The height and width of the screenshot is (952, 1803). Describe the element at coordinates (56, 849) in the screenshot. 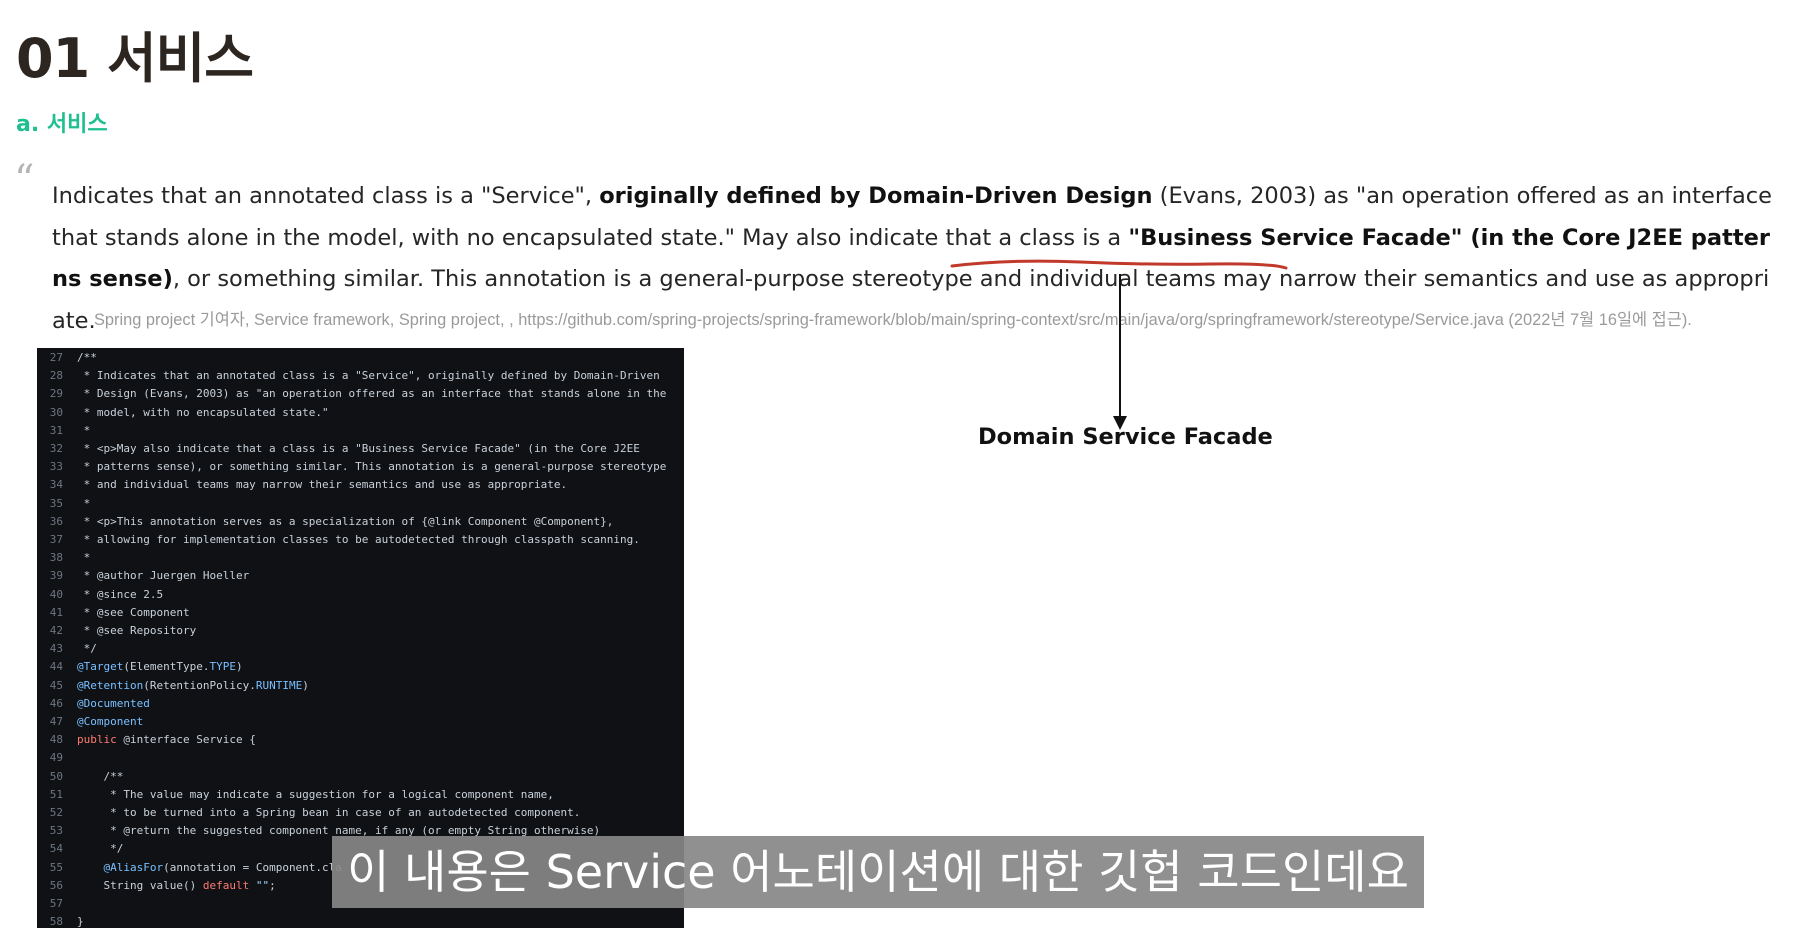

I see `line-number: 54` at that location.